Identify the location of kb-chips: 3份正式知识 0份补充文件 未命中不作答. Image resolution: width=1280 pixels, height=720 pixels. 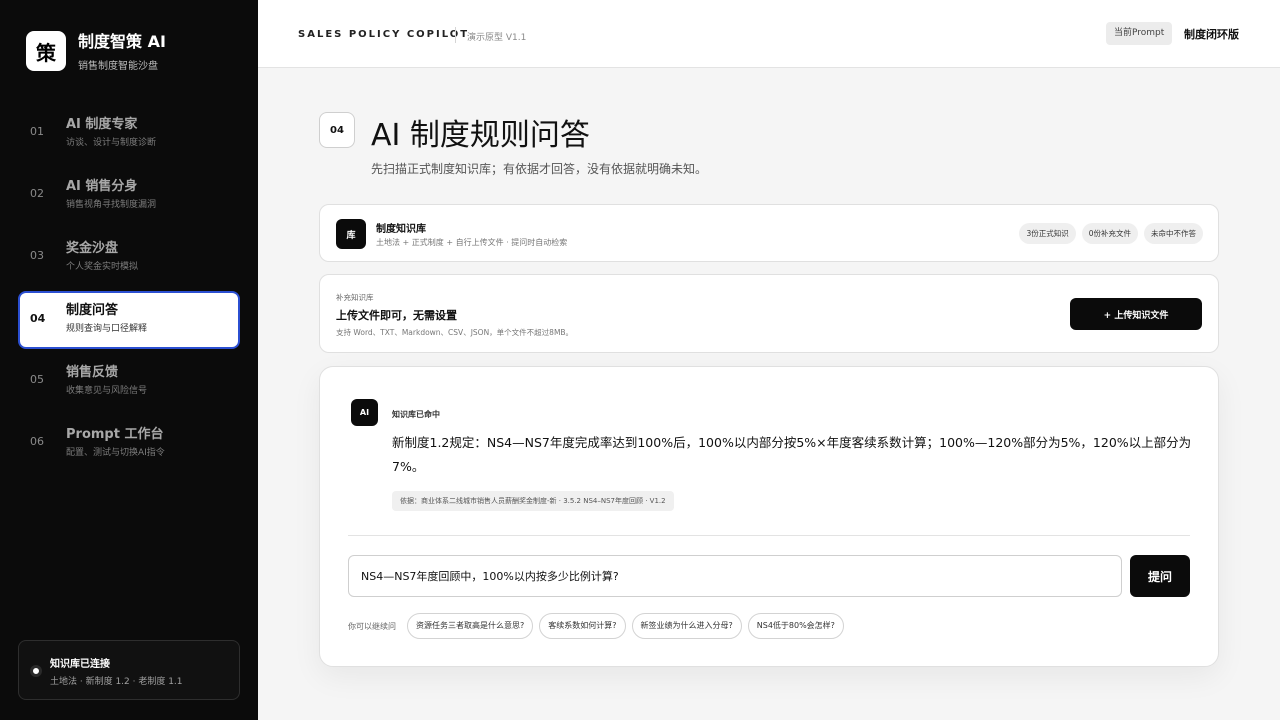
(1111, 233).